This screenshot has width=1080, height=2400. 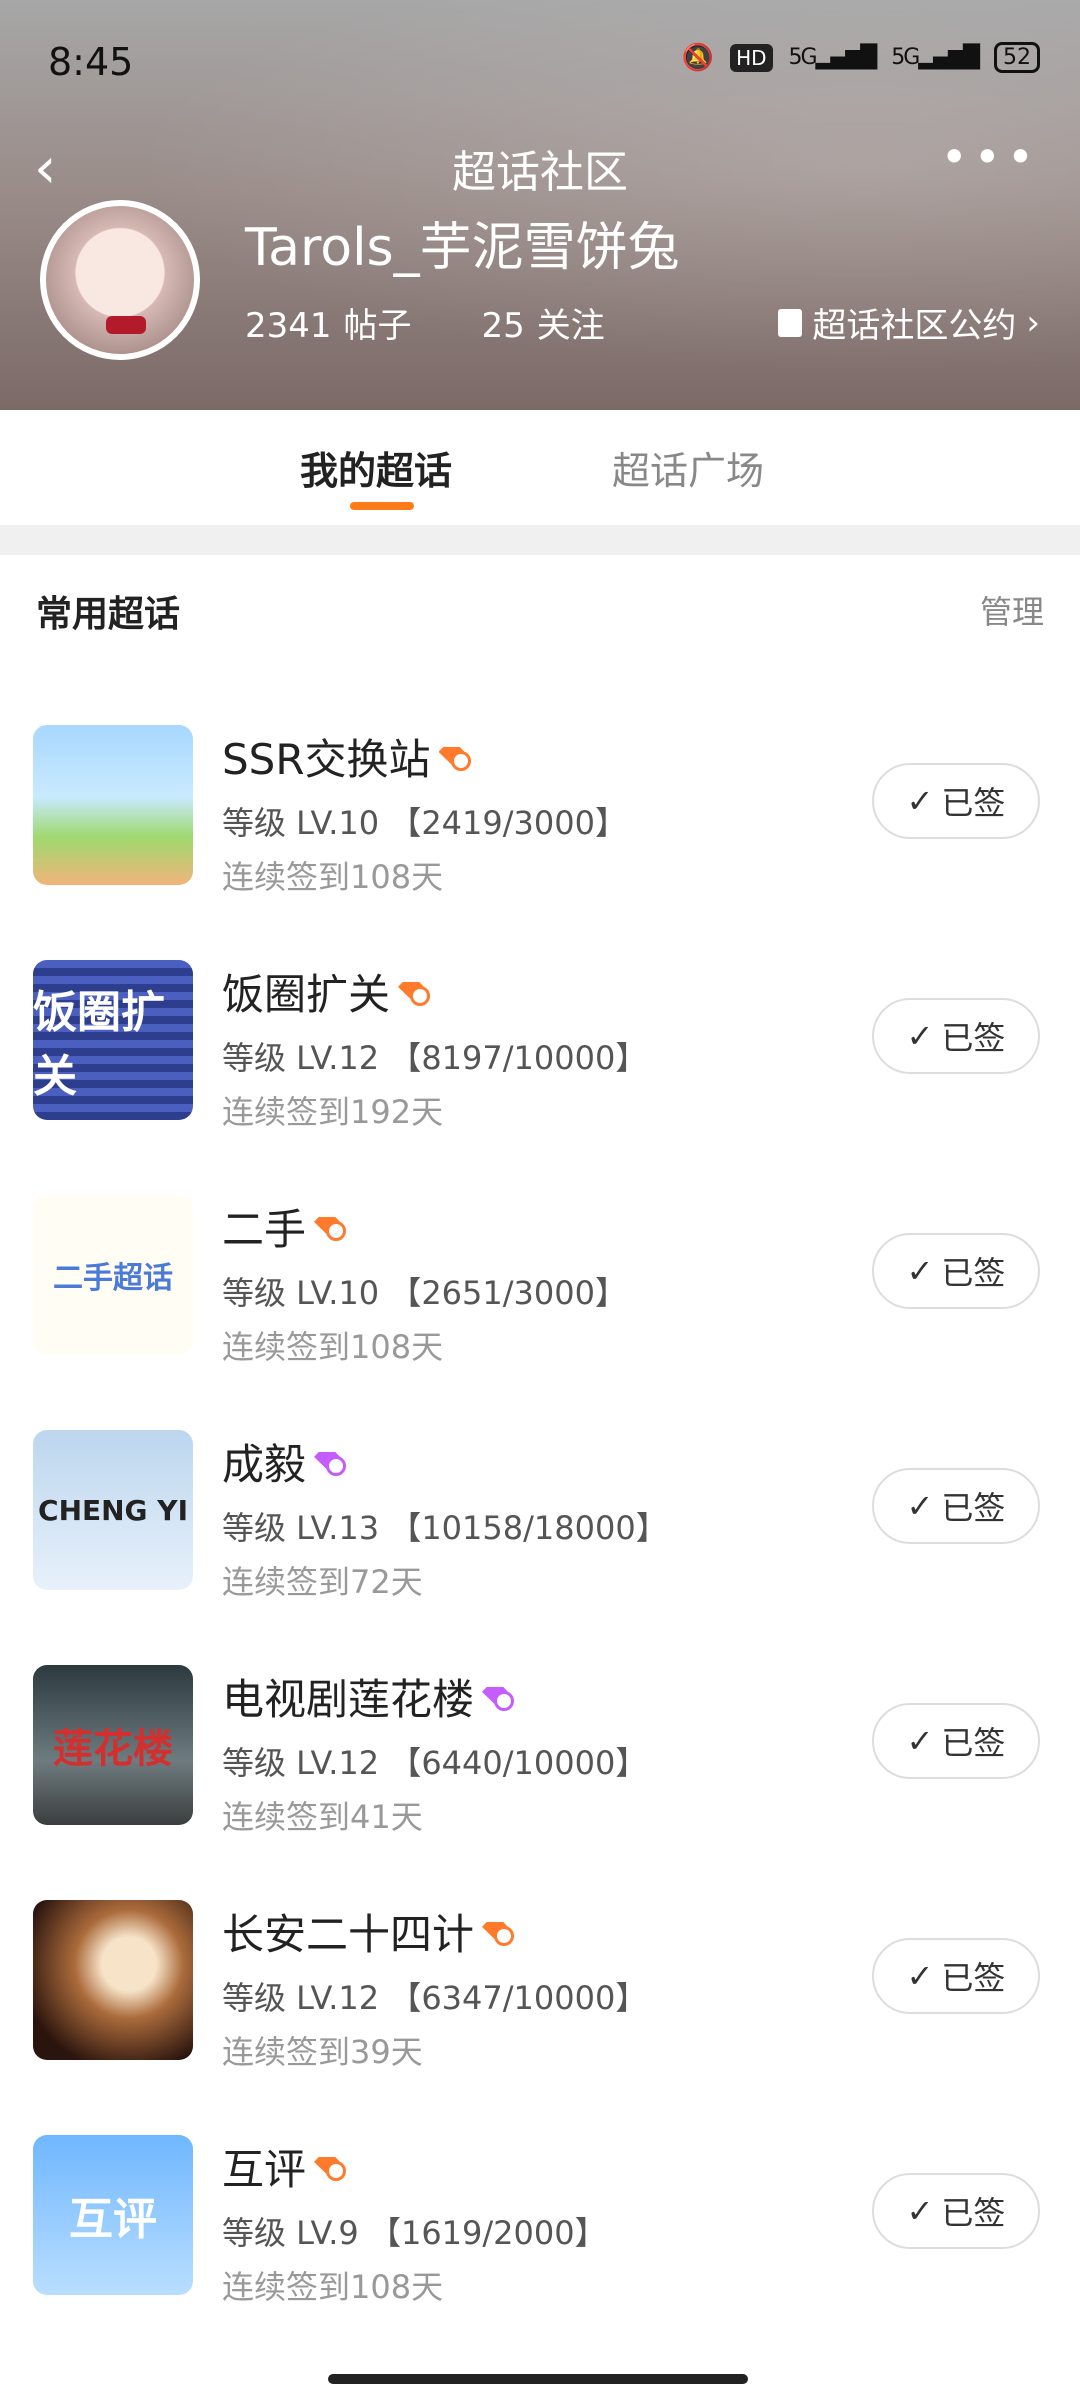 I want to click on signal-icon-1: 5G▂▄▆█, so click(x=833, y=57).